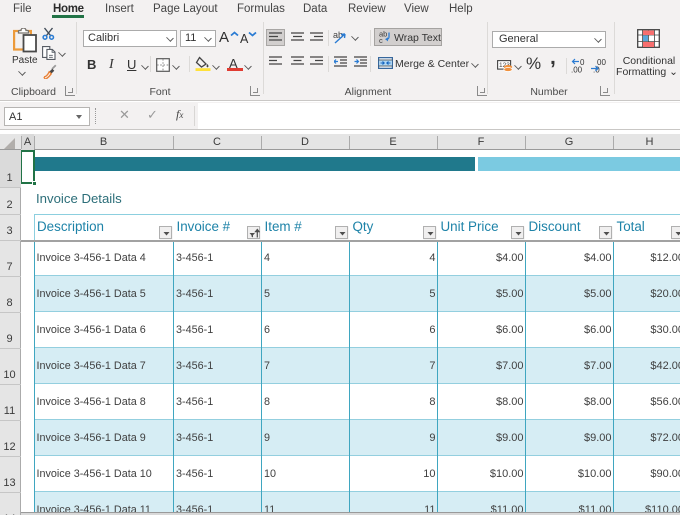  What do you see at coordinates (577, 70) in the screenshot?
I see `svg-text: .00` at bounding box center [577, 70].